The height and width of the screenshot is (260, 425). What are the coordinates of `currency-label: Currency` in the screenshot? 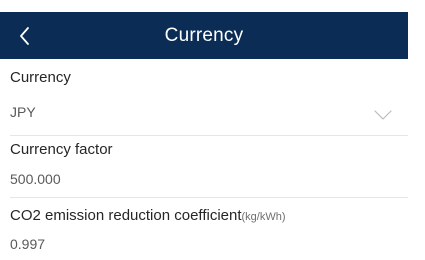 It's located at (40, 77).